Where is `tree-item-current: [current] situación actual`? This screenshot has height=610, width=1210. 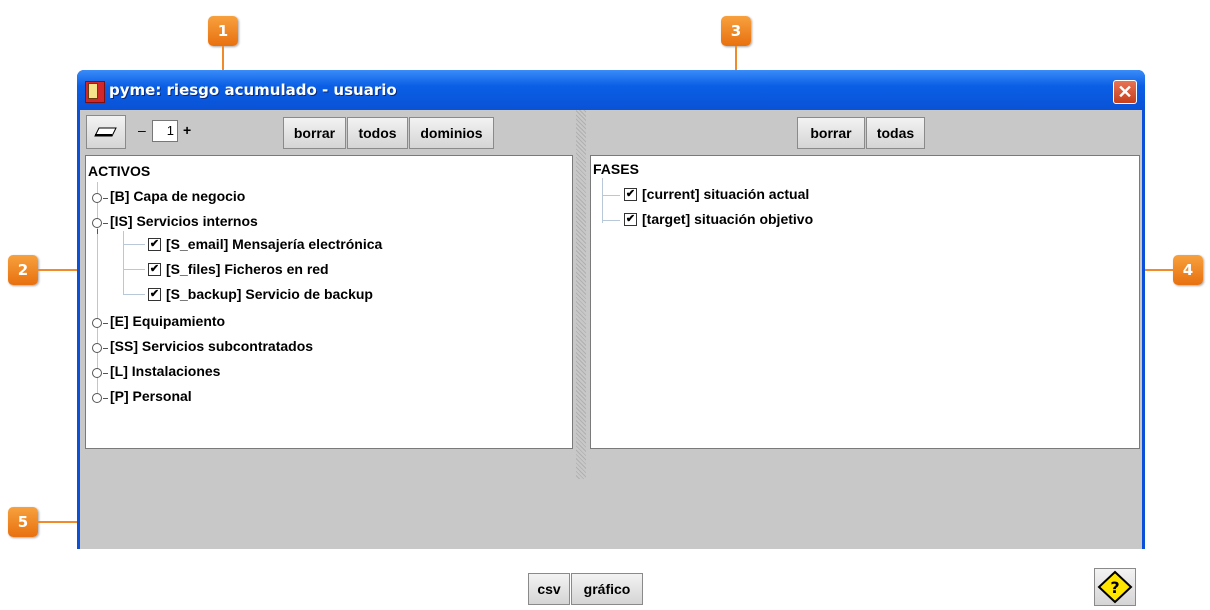 tree-item-current: [current] situación actual is located at coordinates (725, 194).